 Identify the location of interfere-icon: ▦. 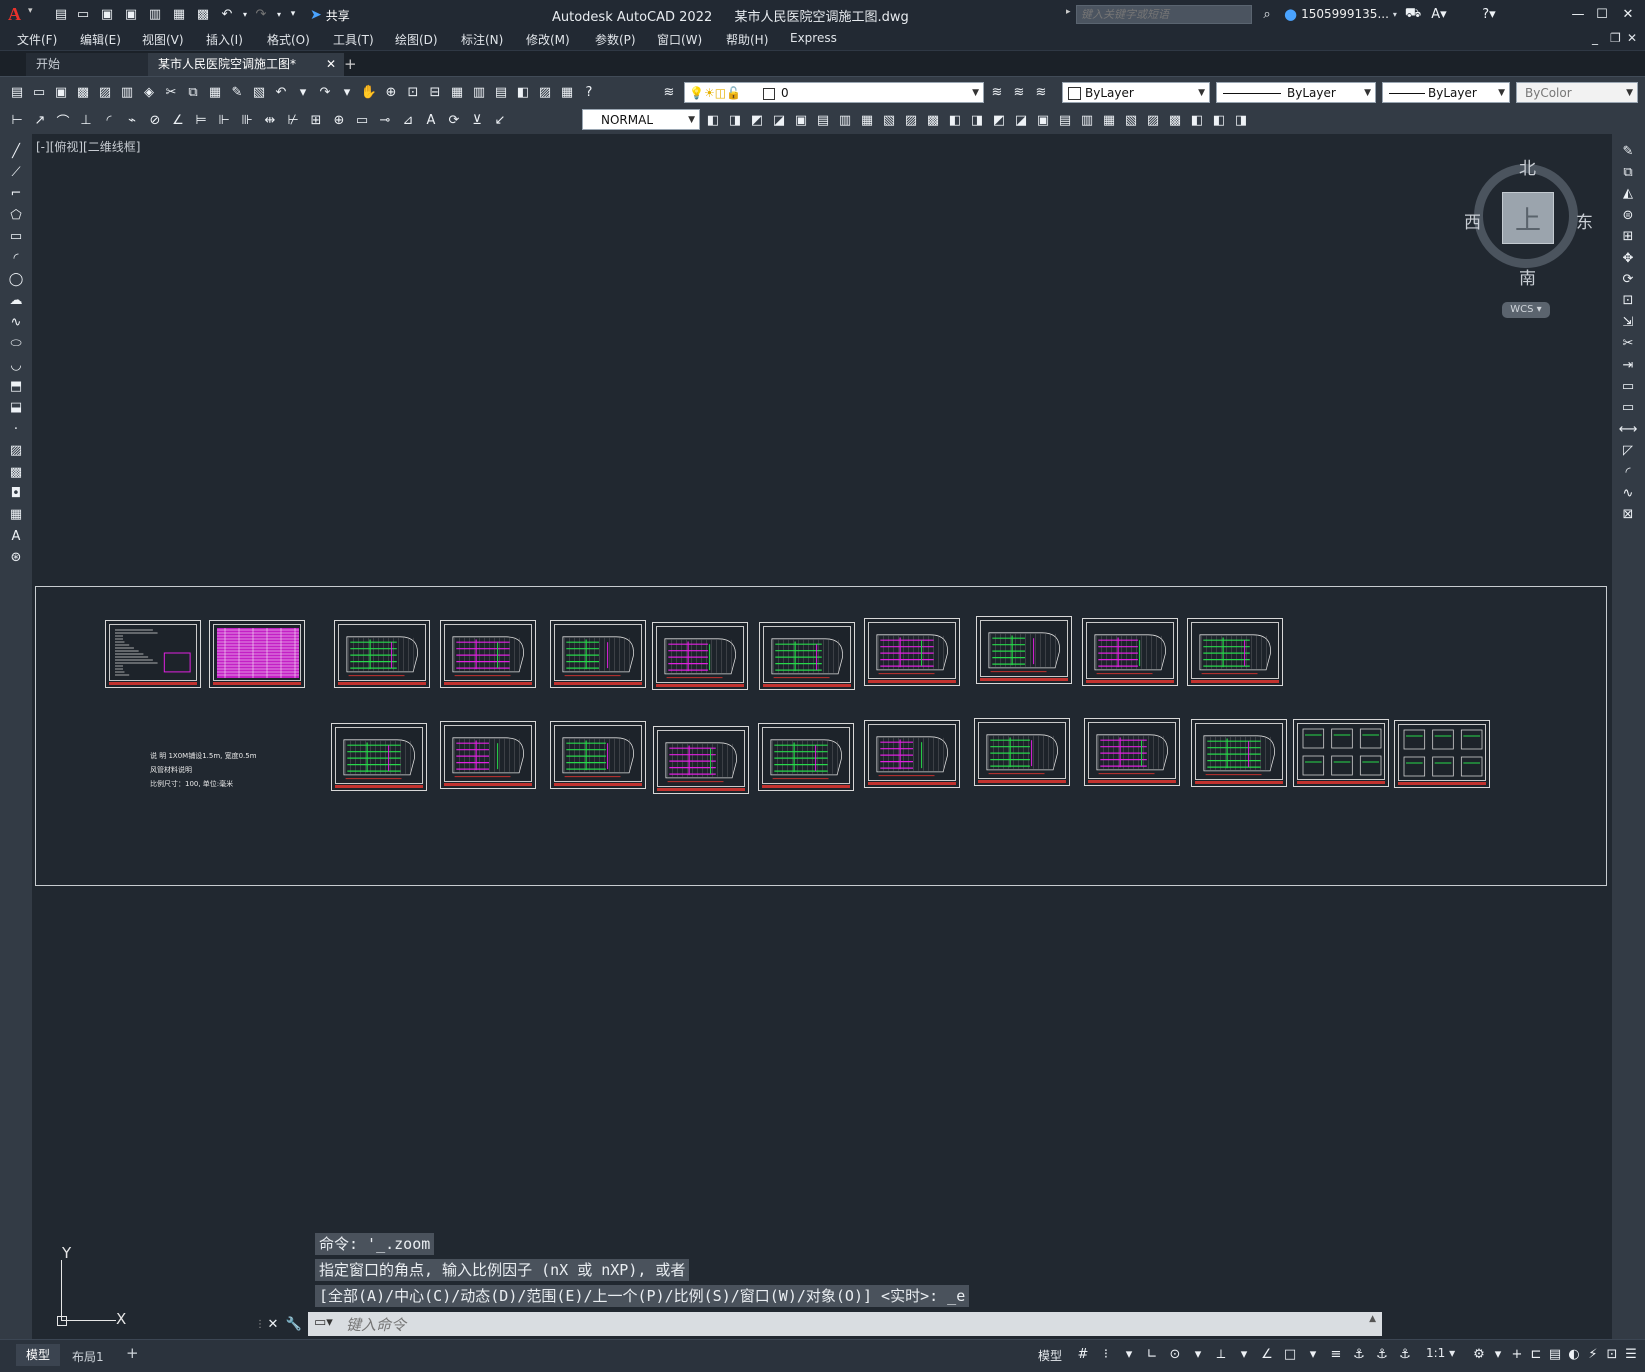
(1109, 120).